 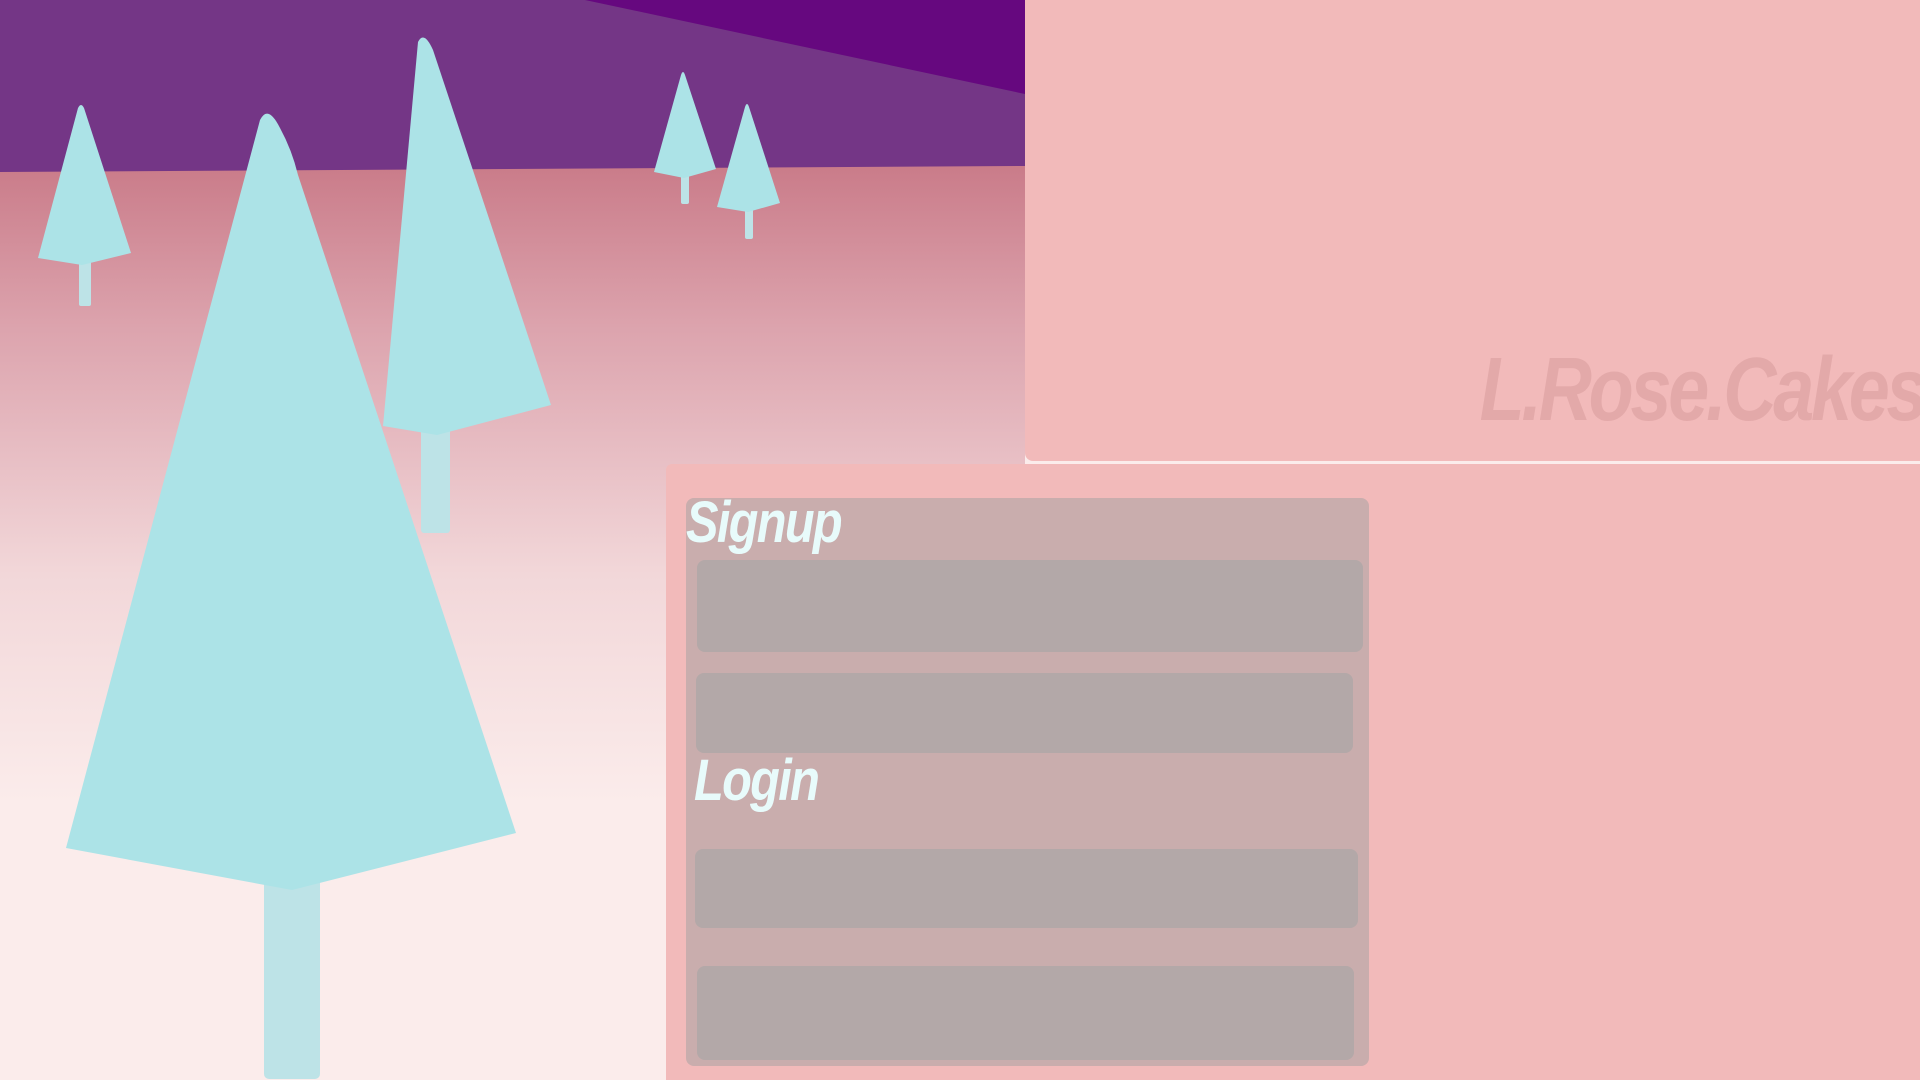 I want to click on login-heading: Login, so click(x=757, y=780).